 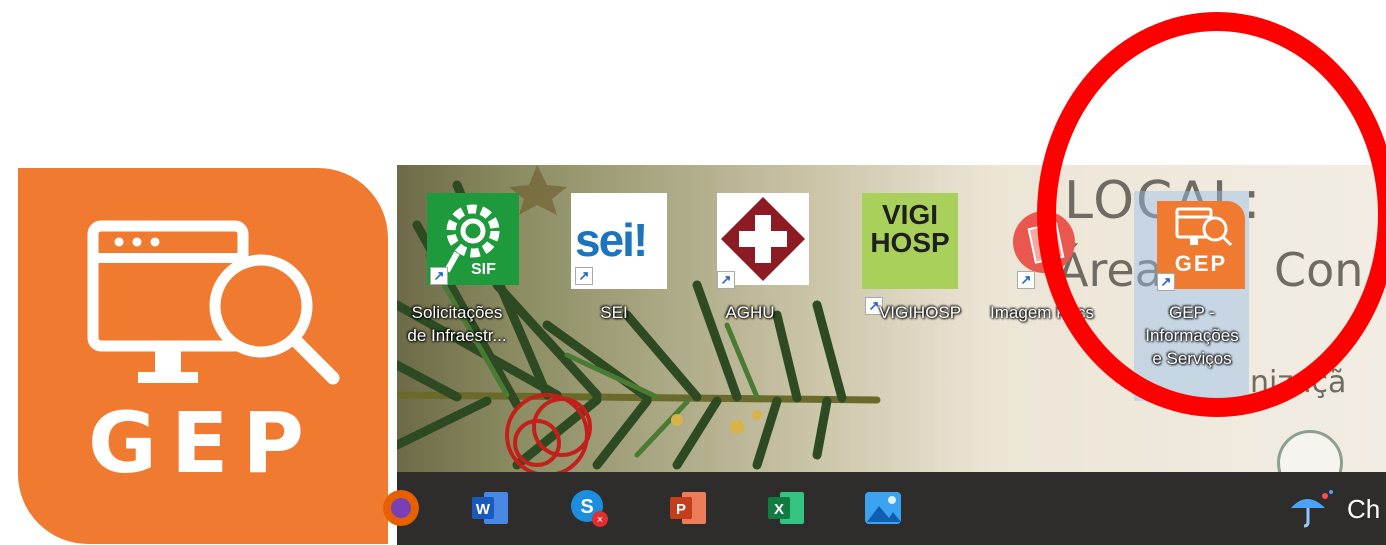 I want to click on photos-icon, so click(x=883, y=508).